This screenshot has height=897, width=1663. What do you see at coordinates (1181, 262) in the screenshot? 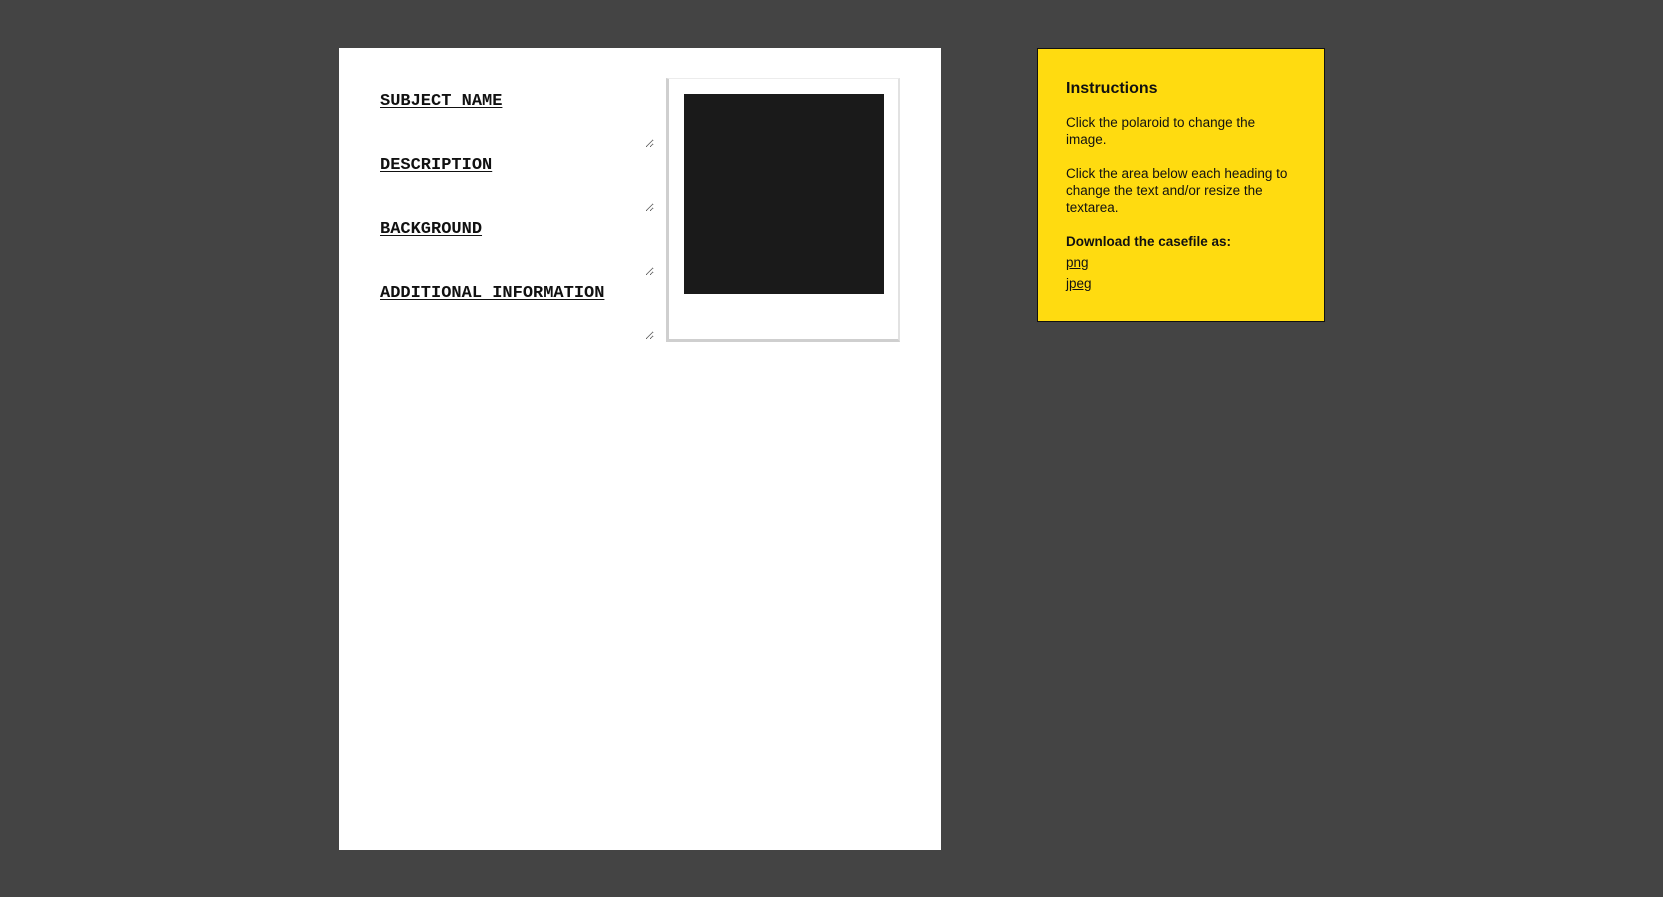
I see `download-png-link: png` at bounding box center [1181, 262].